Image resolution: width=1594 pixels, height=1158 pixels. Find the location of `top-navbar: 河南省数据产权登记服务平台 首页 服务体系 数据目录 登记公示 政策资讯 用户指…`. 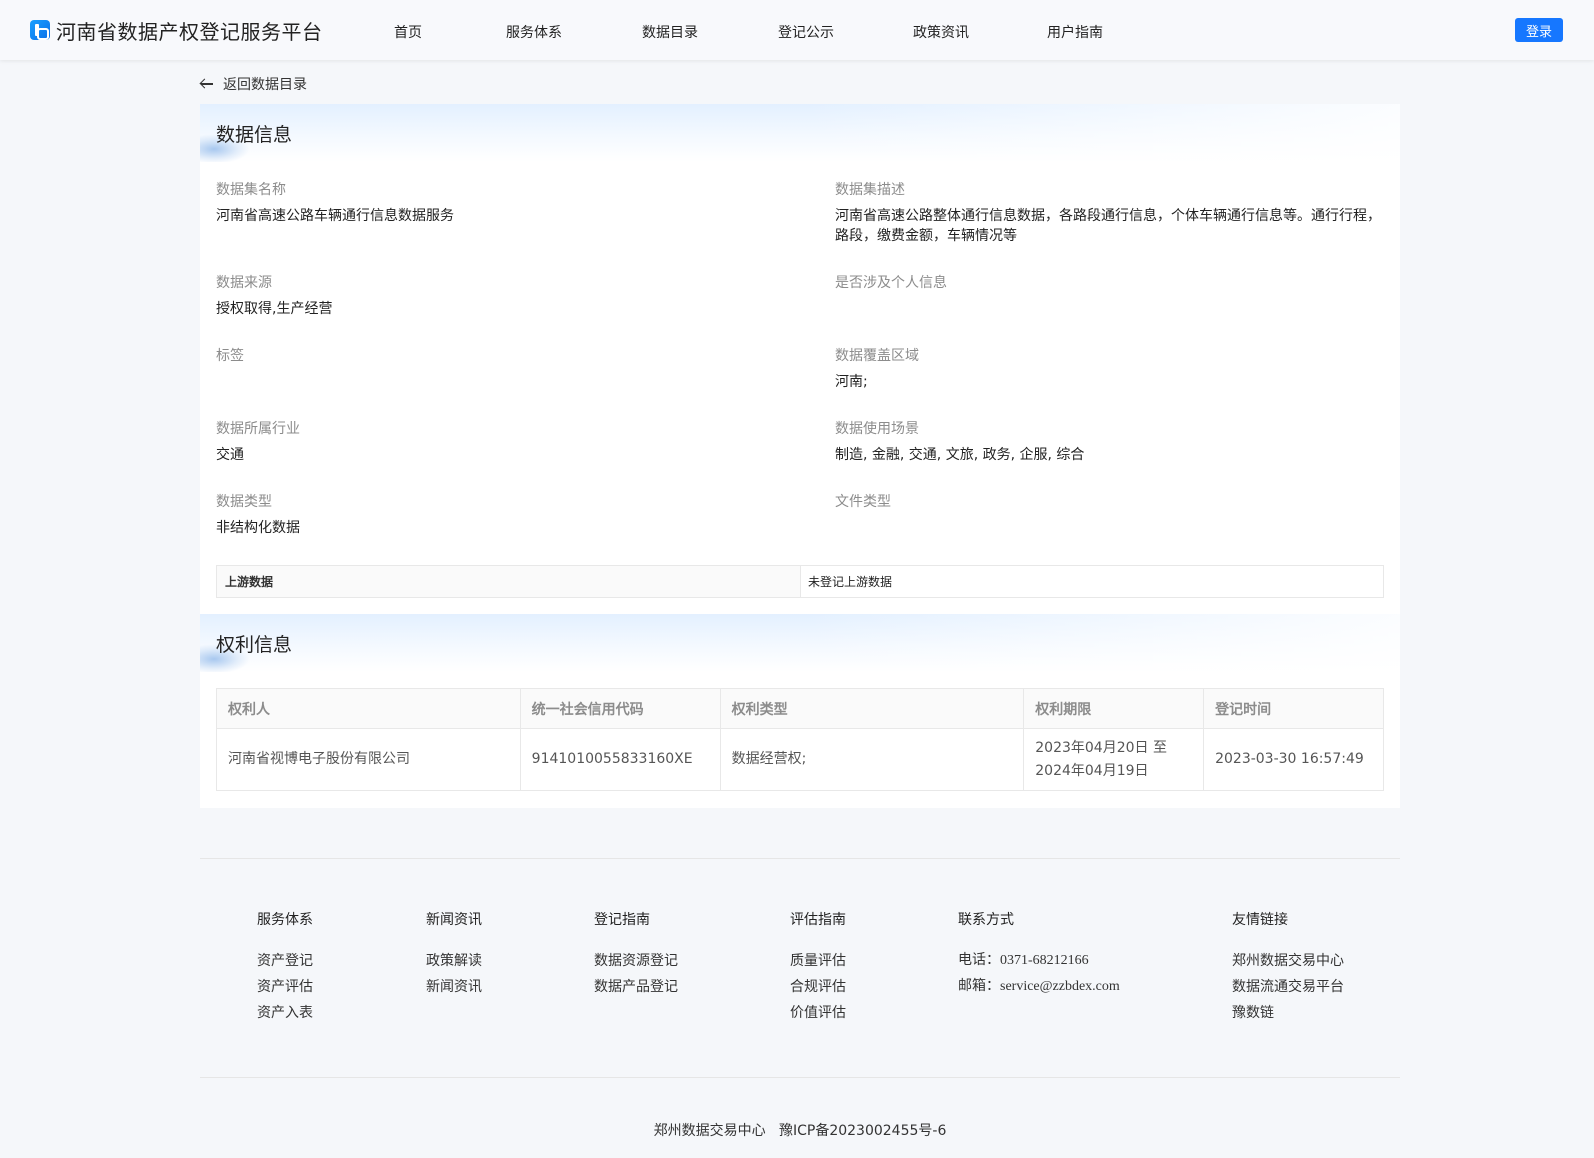

top-navbar: 河南省数据产权登记服务平台 首页 服务体系 数据目录 登记公示 政策资讯 用户指… is located at coordinates (797, 30).